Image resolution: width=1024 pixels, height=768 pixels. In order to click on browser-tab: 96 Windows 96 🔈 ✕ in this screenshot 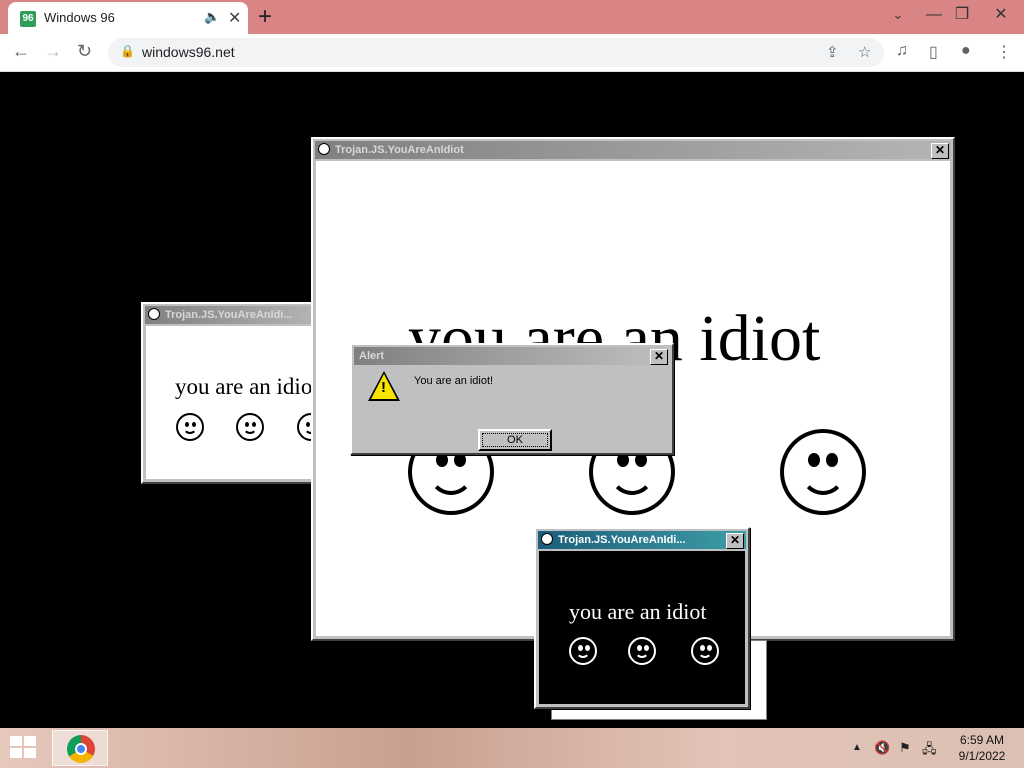, I will do `click(128, 18)`.